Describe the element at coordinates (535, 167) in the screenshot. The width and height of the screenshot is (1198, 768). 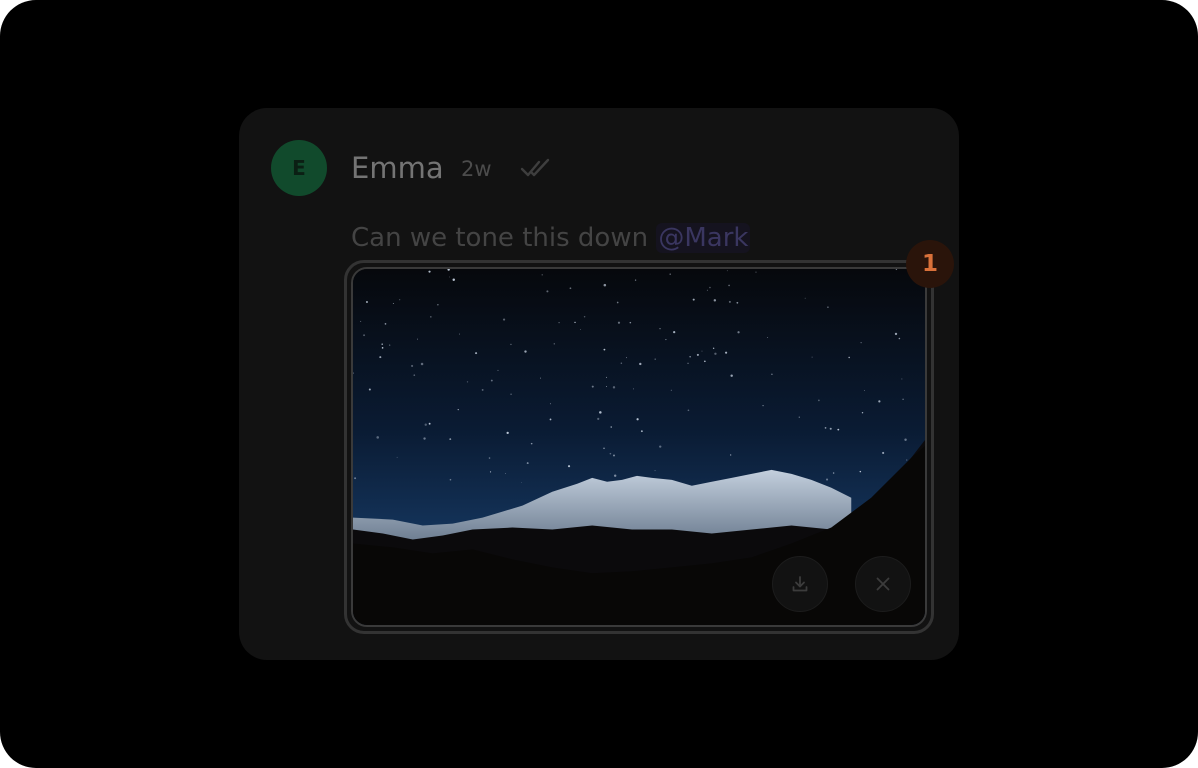
I see `double-check-icon` at that location.